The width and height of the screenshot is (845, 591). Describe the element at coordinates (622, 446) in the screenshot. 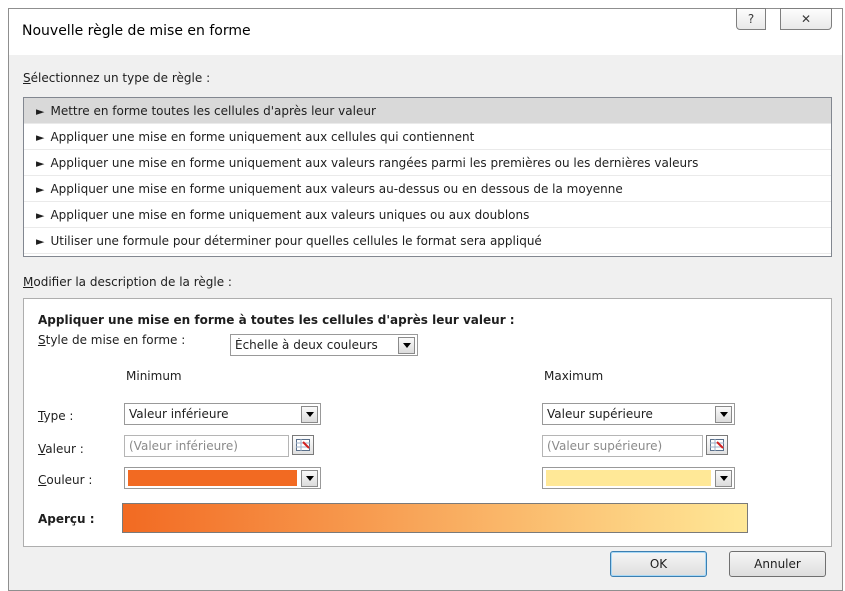

I see `max-value-input: (Valeur supérieure)` at that location.